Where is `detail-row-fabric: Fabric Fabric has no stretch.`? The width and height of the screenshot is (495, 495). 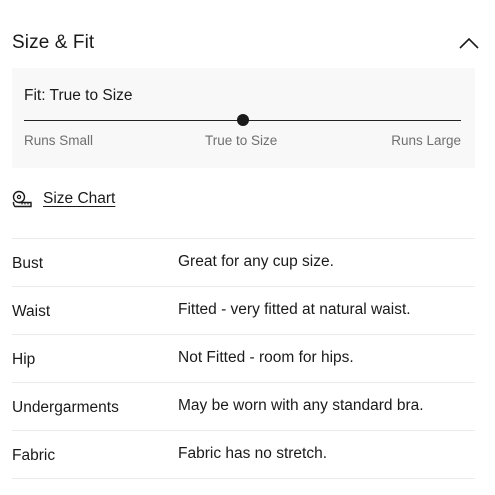 detail-row-fabric: Fabric Fabric has no stretch. is located at coordinates (243, 454).